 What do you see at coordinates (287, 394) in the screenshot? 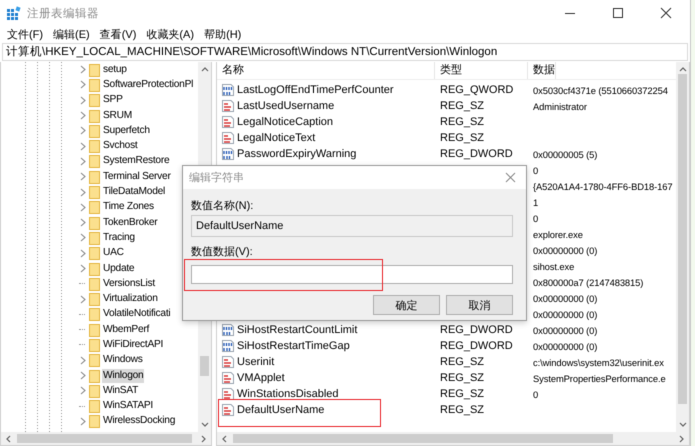
I see `value-name: WinStationsDisabled` at bounding box center [287, 394].